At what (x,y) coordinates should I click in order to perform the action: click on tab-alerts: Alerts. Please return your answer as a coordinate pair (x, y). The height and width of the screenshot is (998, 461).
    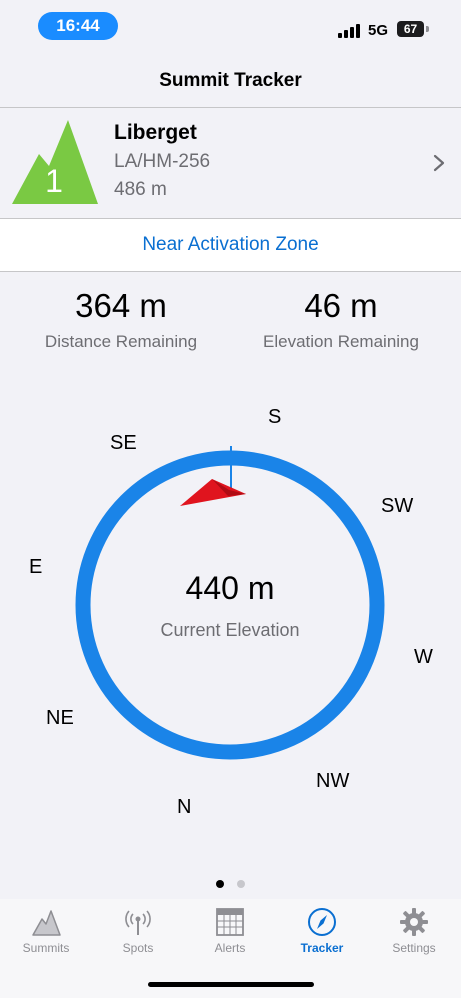
    Looking at the image, I should click on (230, 934).